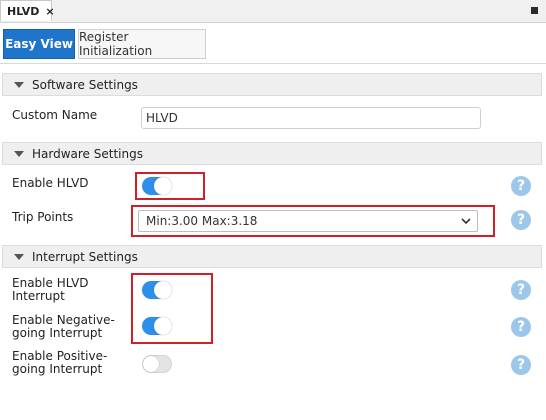 This screenshot has height=420, width=546. Describe the element at coordinates (38, 296) in the screenshot. I see `label-line: Interrupt` at that location.